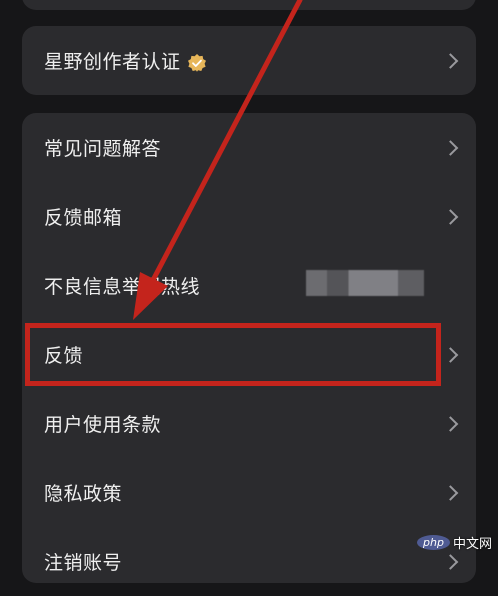 Image resolution: width=498 pixels, height=596 pixels. Describe the element at coordinates (83, 218) in the screenshot. I see `menu-item-label: 反馈邮箱` at that location.